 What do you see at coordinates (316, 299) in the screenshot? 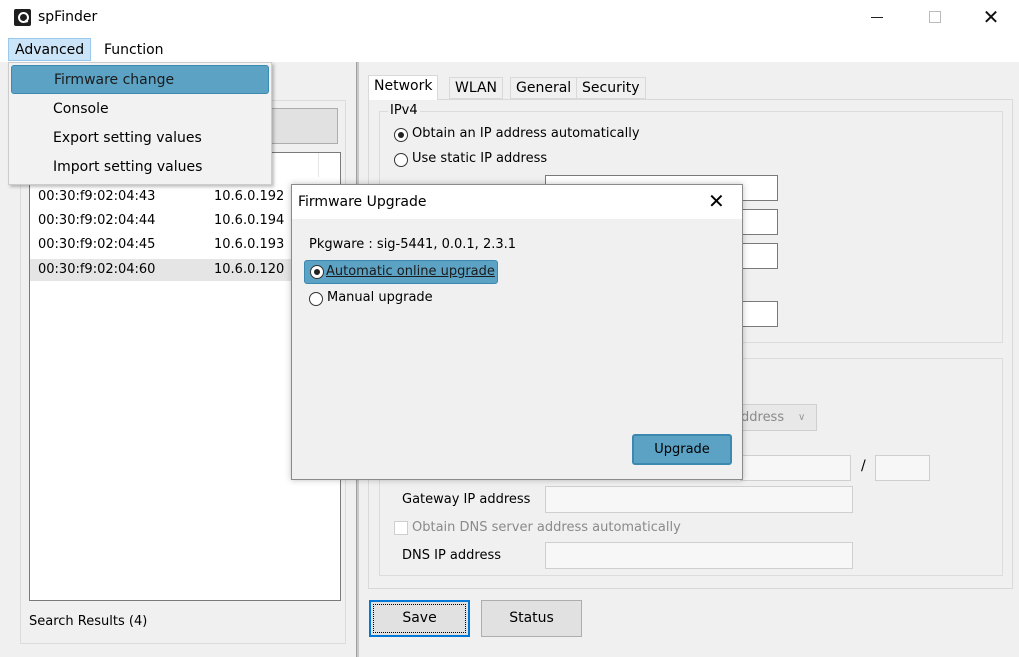
I see `manual-upgrade-radio` at bounding box center [316, 299].